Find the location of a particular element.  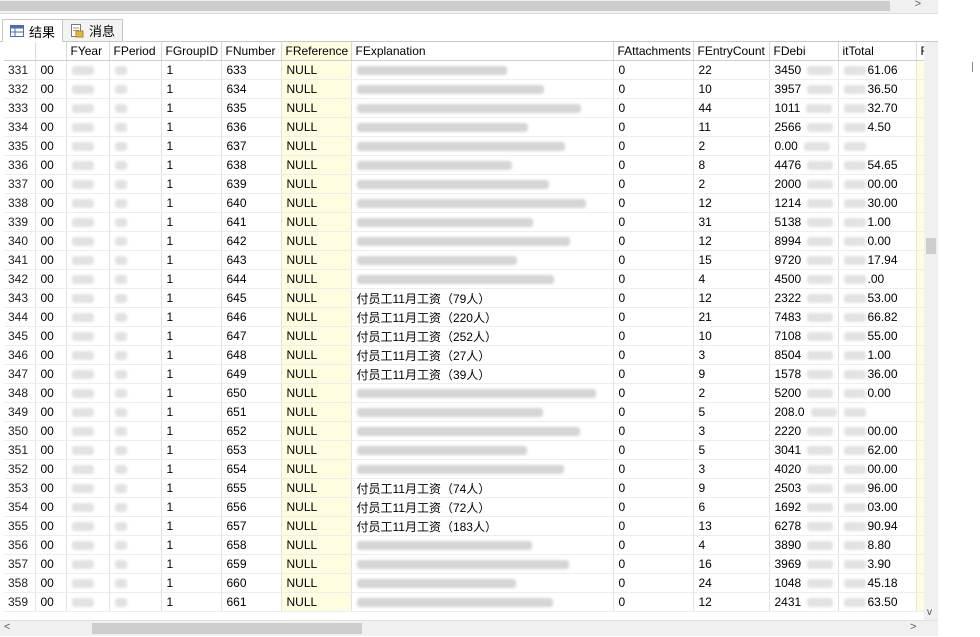

cell-fdebittotal: 4020 is located at coordinates (804, 469).